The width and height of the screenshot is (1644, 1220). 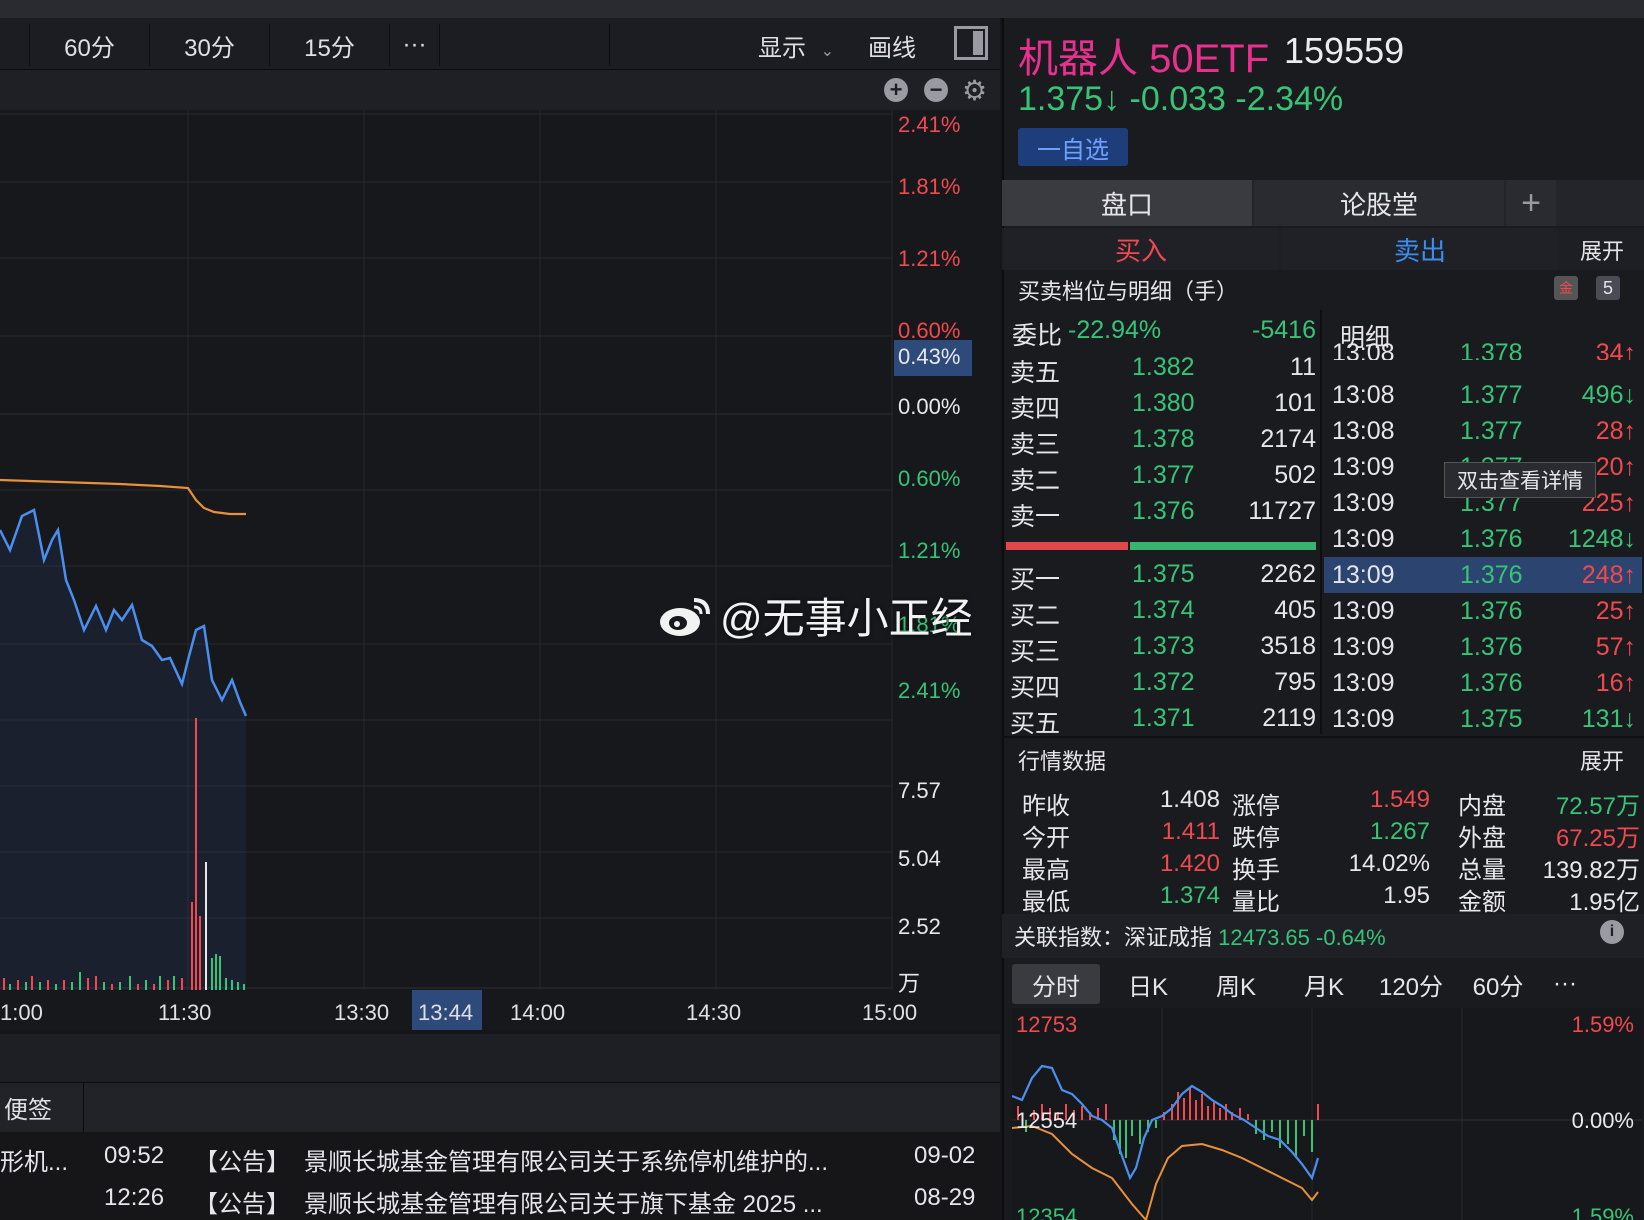 I want to click on news-date: 09-02, so click(x=945, y=1155).